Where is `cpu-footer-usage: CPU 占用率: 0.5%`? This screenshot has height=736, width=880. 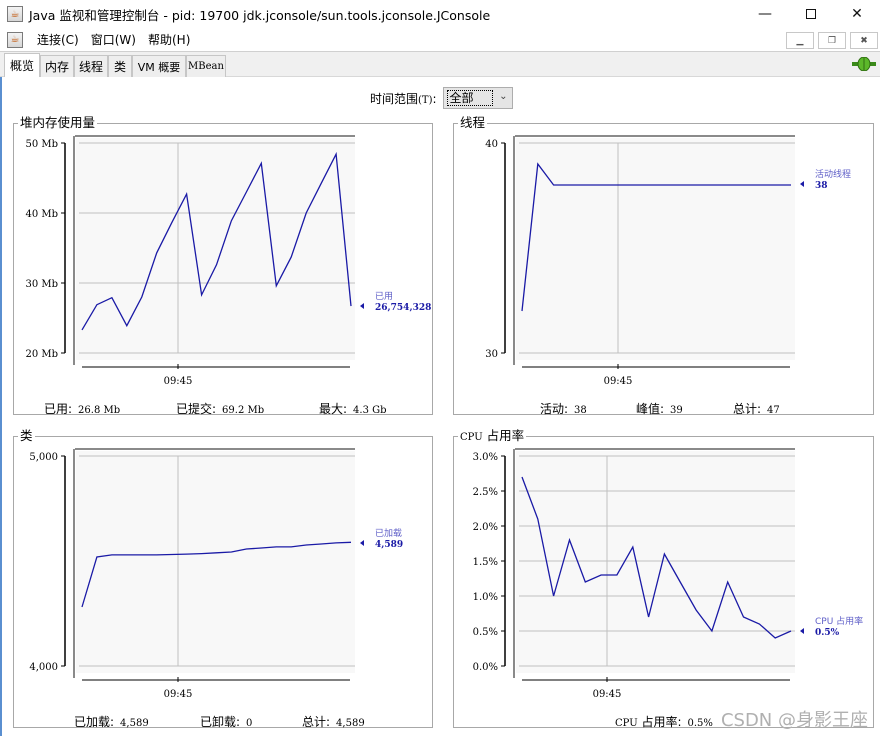
cpu-footer-usage: CPU 占用率: 0.5% is located at coordinates (664, 722).